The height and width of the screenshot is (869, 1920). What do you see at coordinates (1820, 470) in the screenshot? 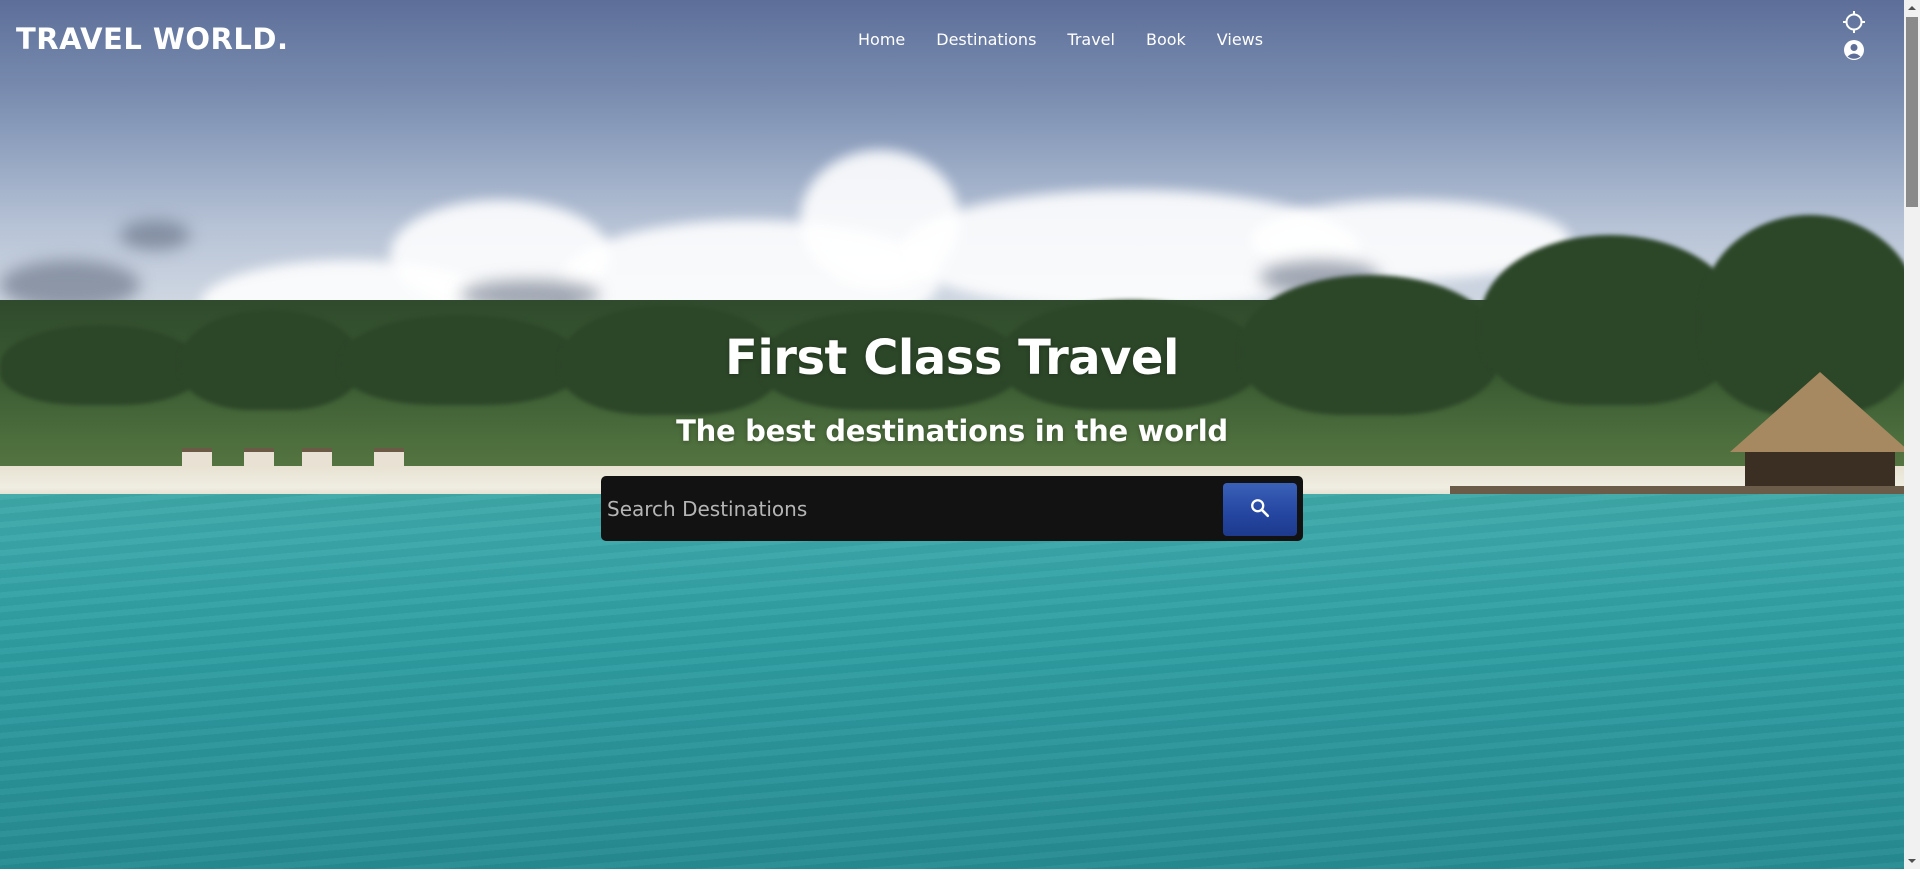
I see `hut` at bounding box center [1820, 470].